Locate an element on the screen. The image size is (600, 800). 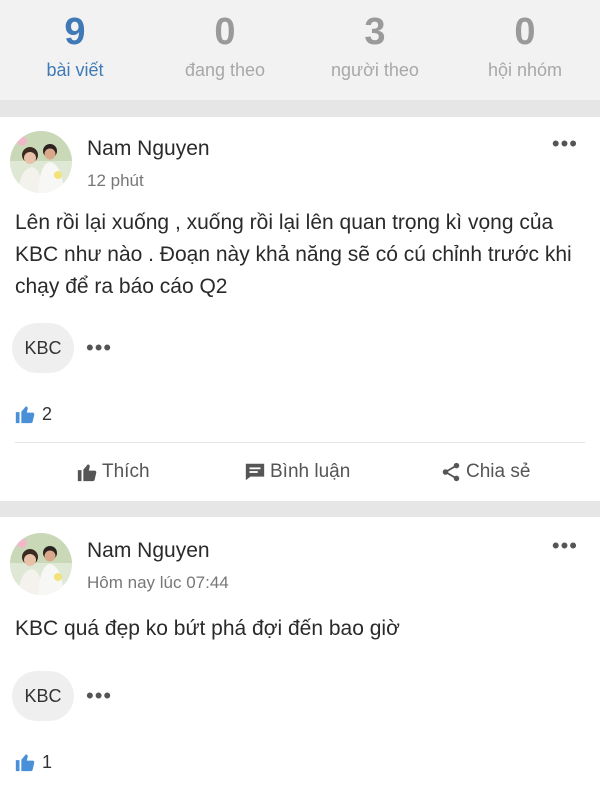
stat-groups: 0 hội nhóm is located at coordinates (525, 50).